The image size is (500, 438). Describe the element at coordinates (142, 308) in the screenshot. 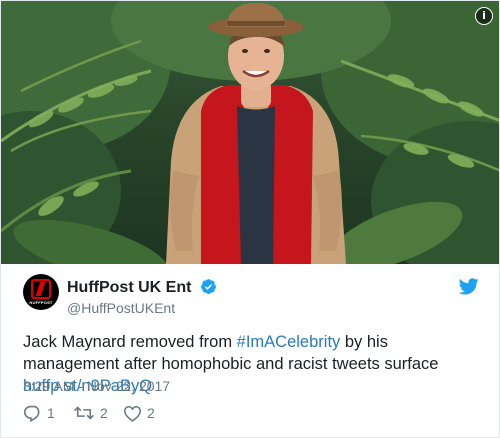

I see `user-handle: @HuffPostUKEnt` at that location.